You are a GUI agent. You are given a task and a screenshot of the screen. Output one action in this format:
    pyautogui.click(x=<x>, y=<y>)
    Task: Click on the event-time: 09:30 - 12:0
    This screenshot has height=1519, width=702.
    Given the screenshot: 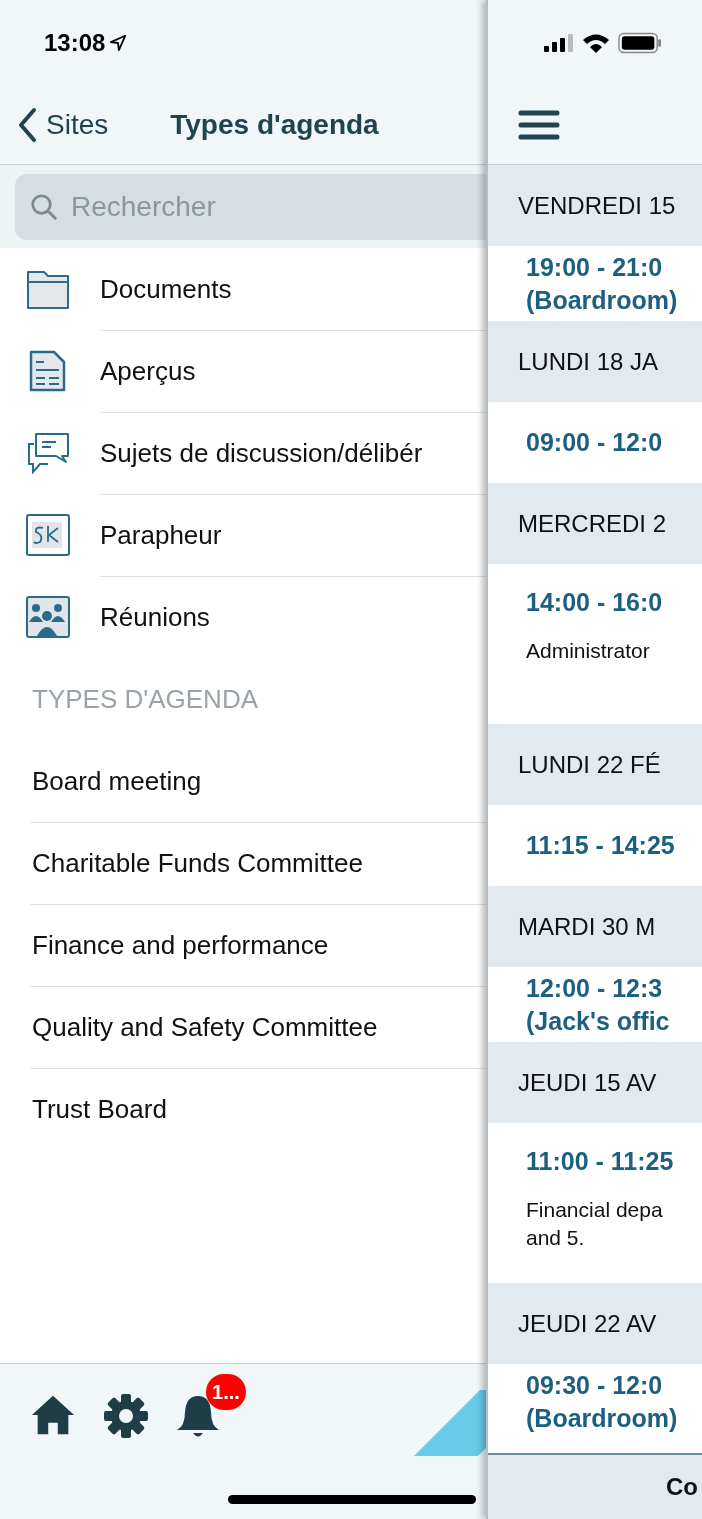 What is the action you would take?
    pyautogui.click(x=595, y=1385)
    